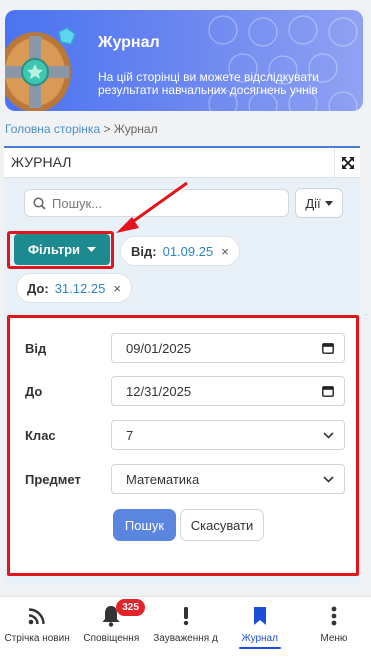 This screenshot has height=658, width=371. Describe the element at coordinates (135, 129) in the screenshot. I see `breadcrumb-current: Журнал` at that location.